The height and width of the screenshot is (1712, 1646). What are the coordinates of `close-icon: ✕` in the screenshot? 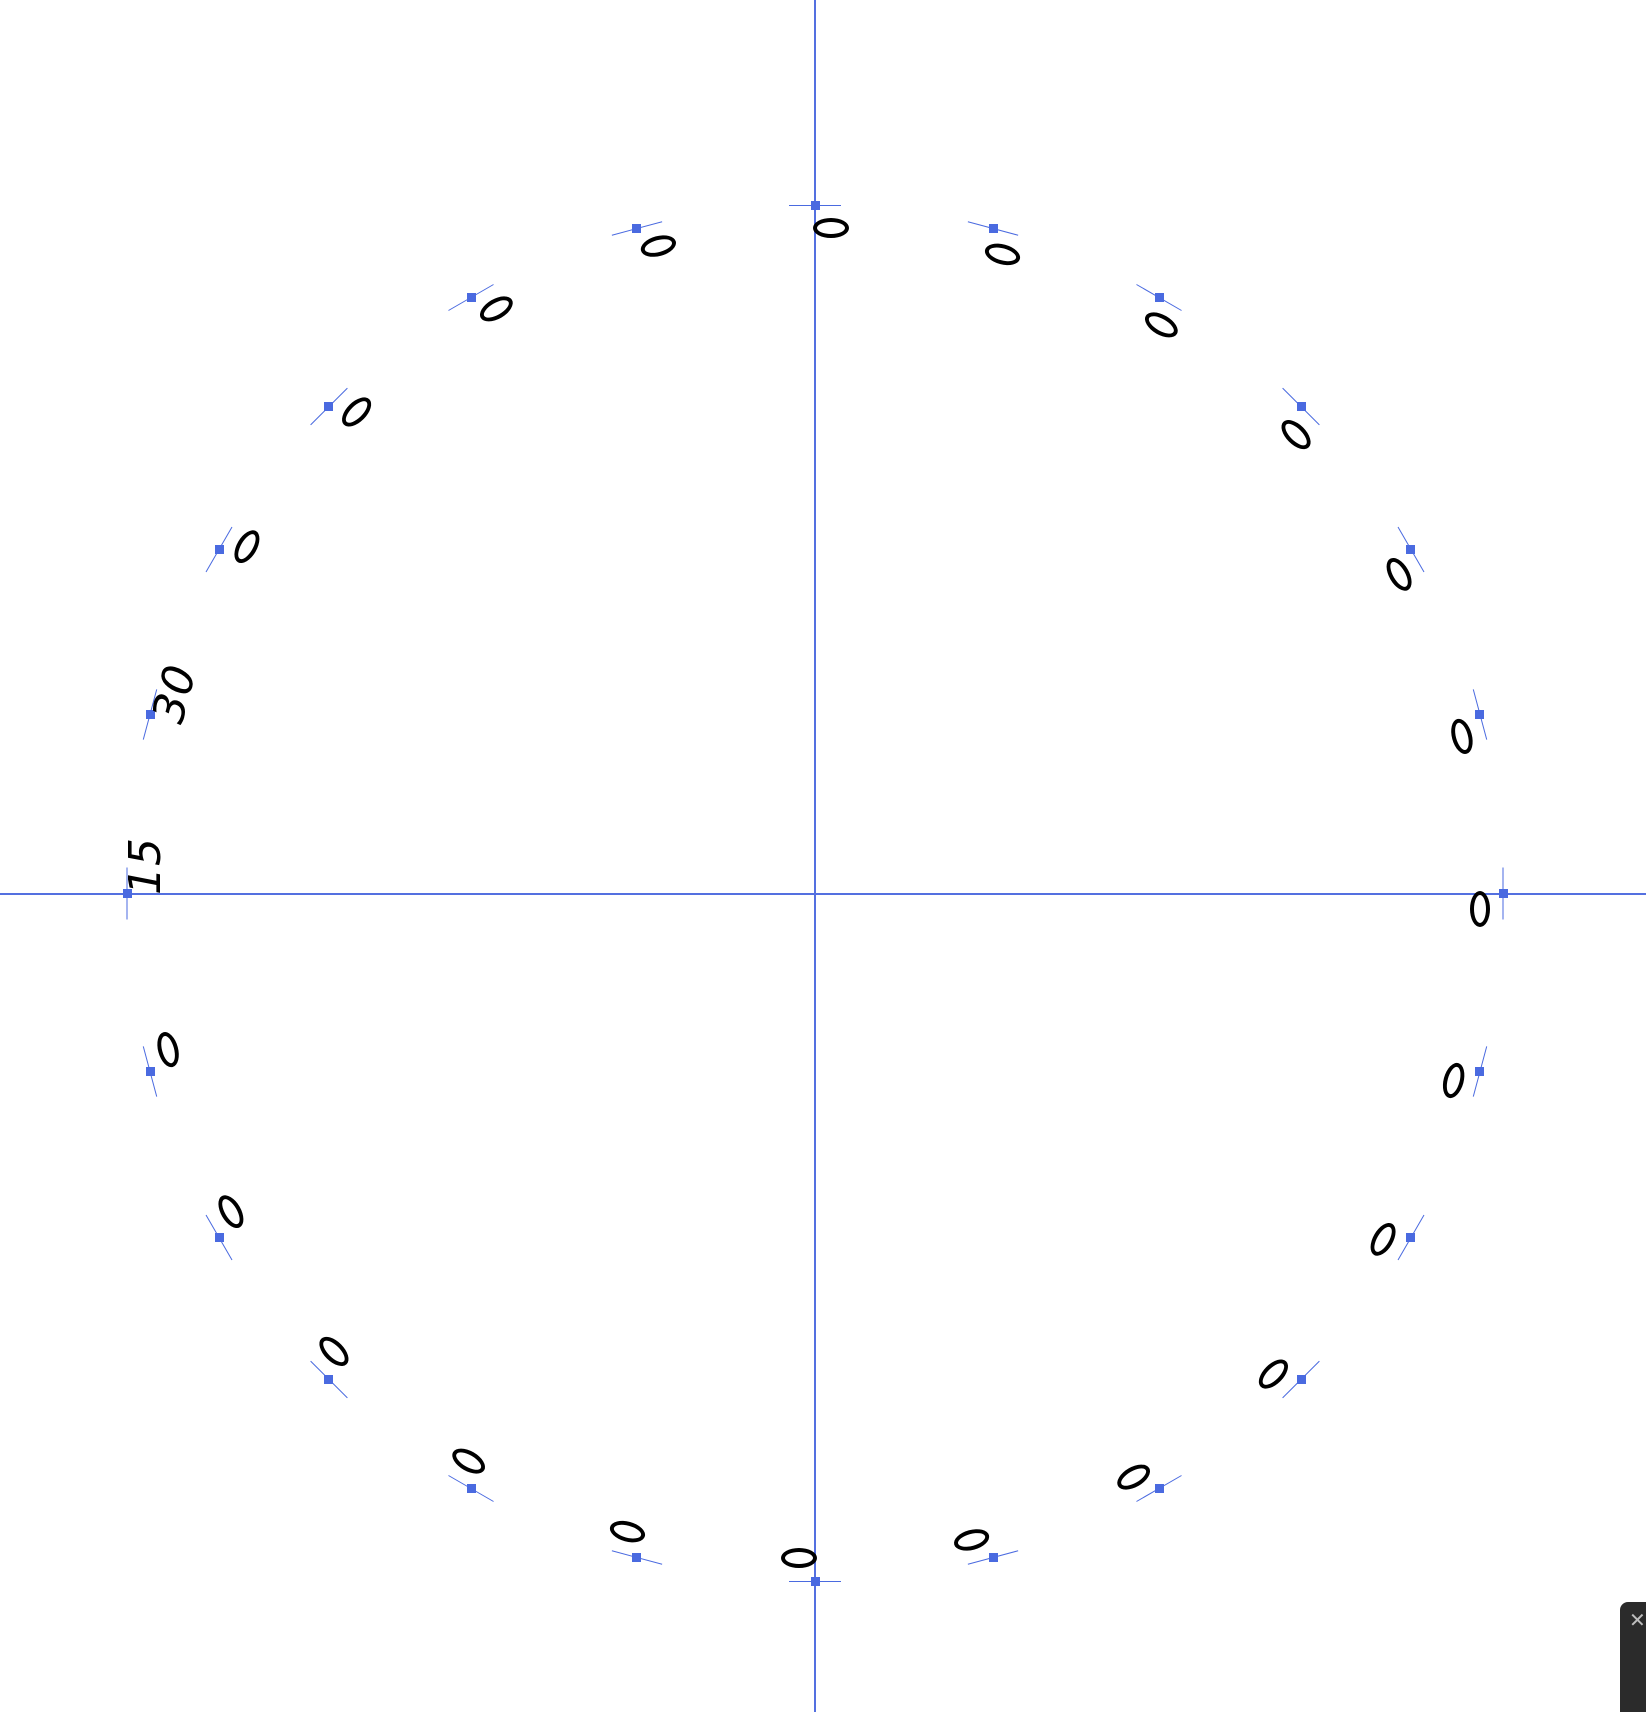 It's located at (1637, 1620).